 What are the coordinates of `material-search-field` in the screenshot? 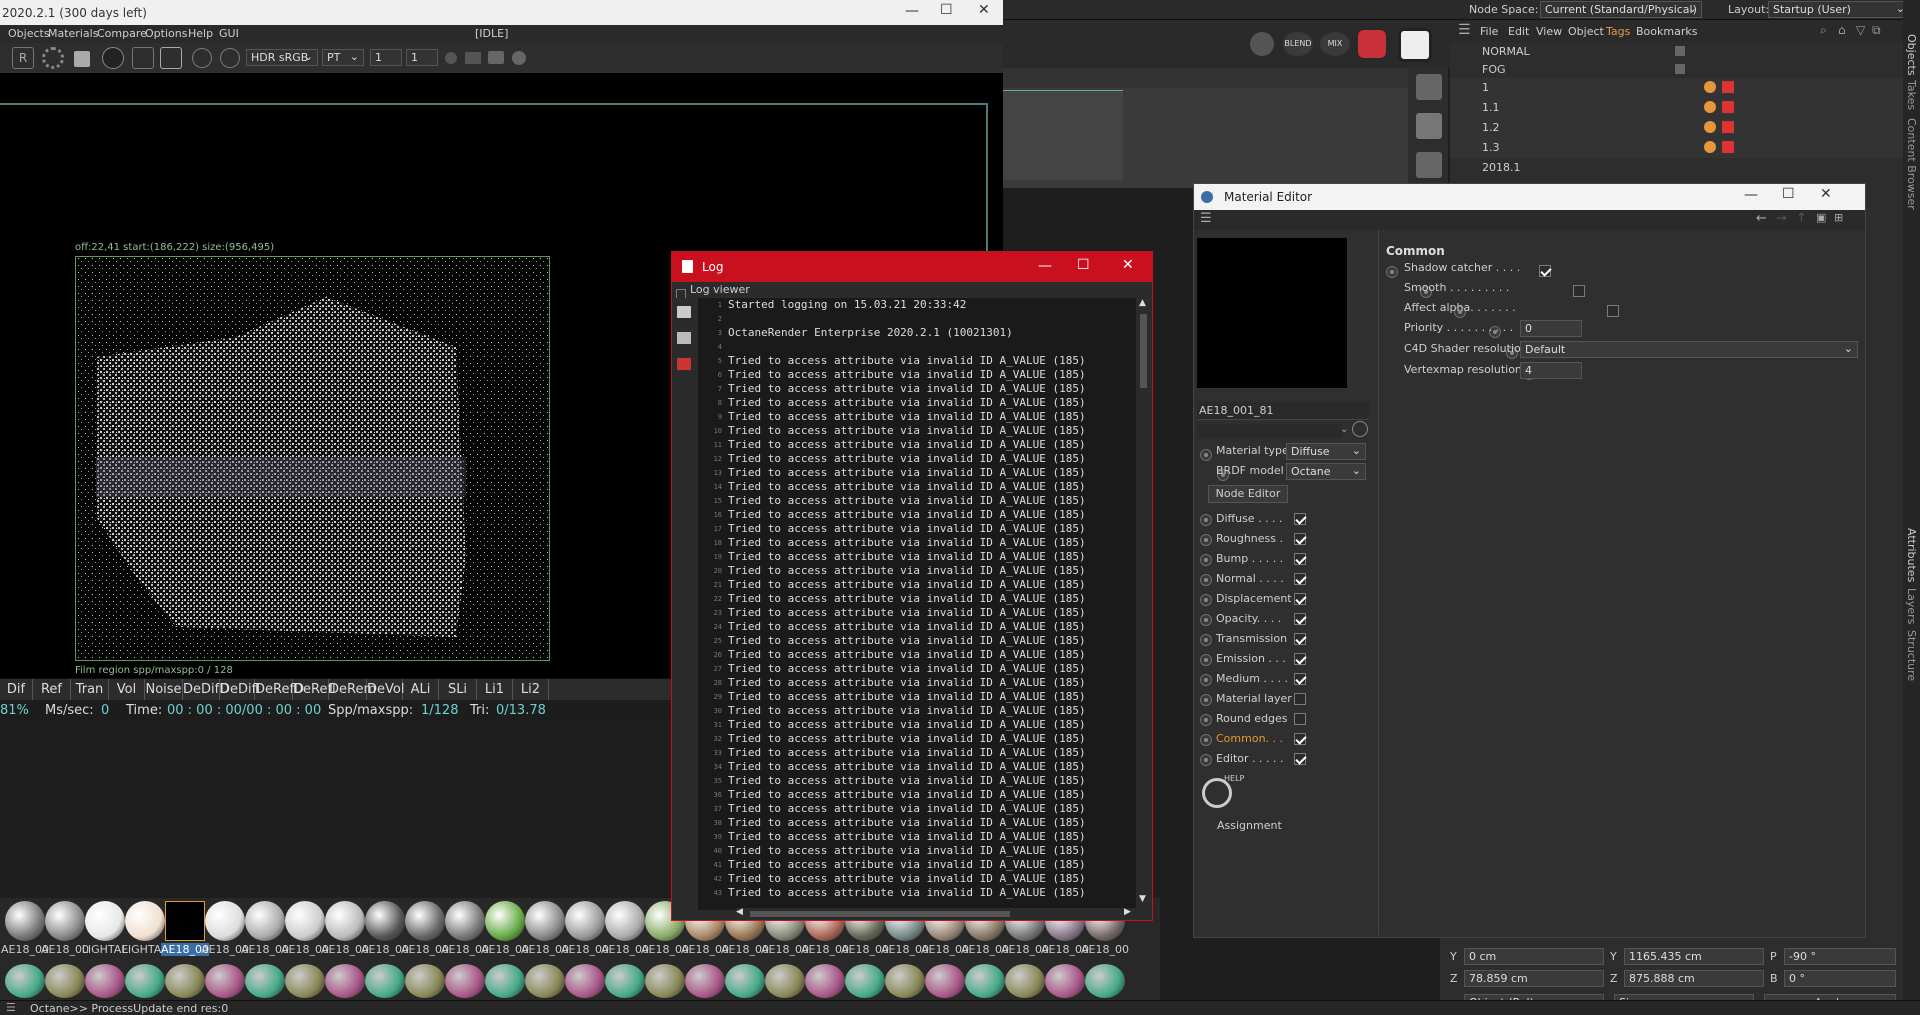 It's located at (1269, 431).